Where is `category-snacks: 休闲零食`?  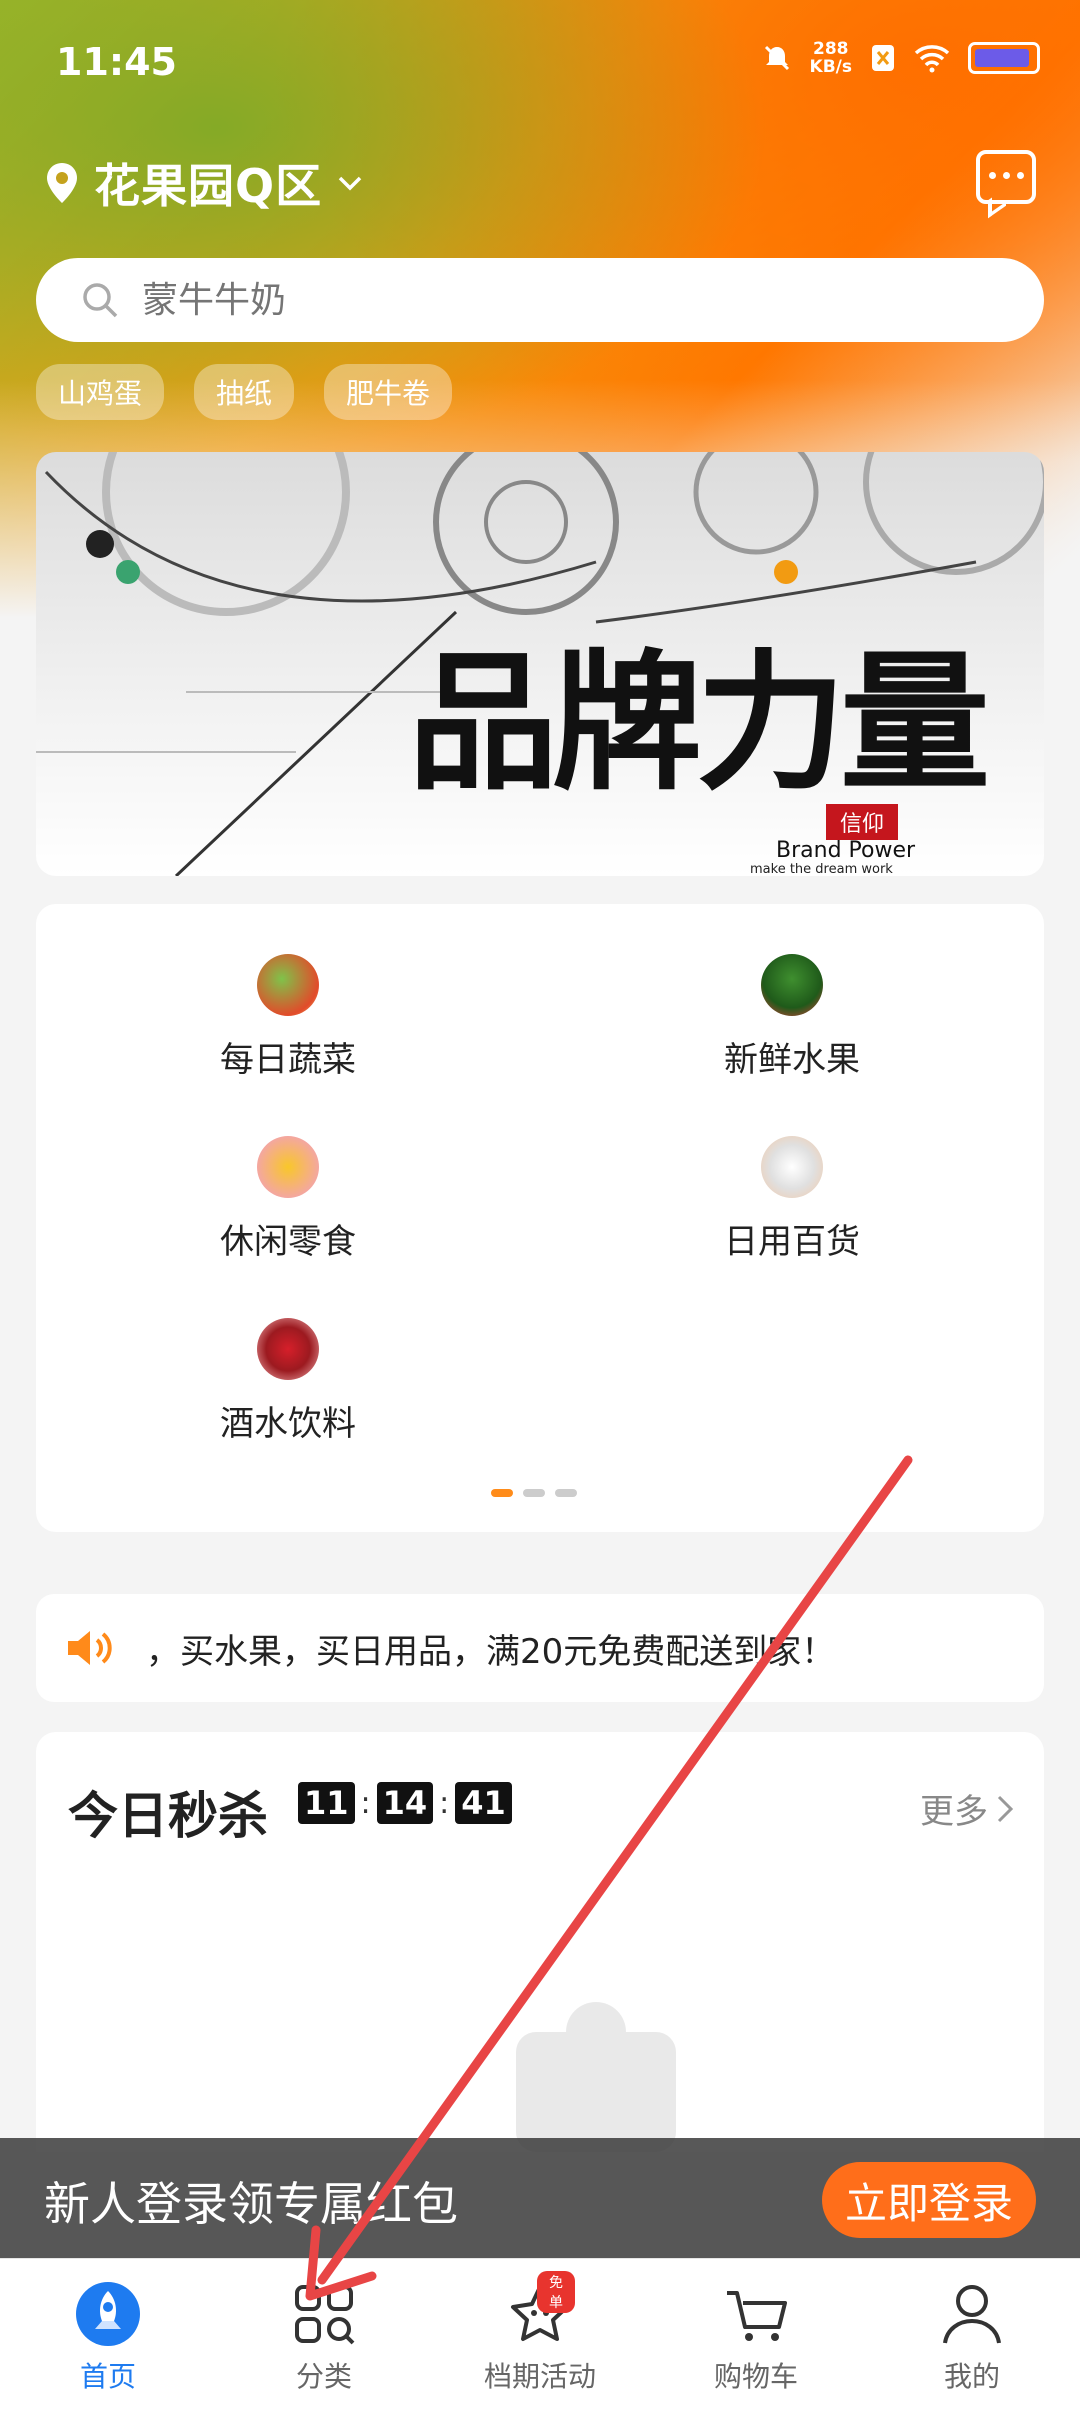 category-snacks: 休闲零食 is located at coordinates (288, 1199).